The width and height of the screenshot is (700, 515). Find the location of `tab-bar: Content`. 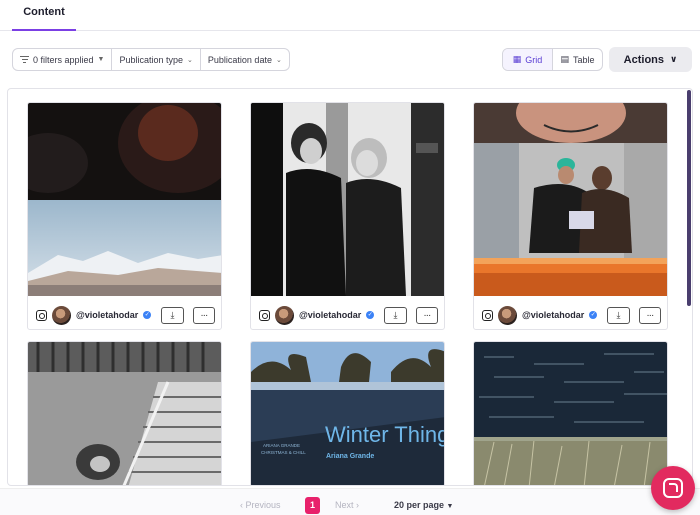

tab-bar: Content is located at coordinates (350, 15).